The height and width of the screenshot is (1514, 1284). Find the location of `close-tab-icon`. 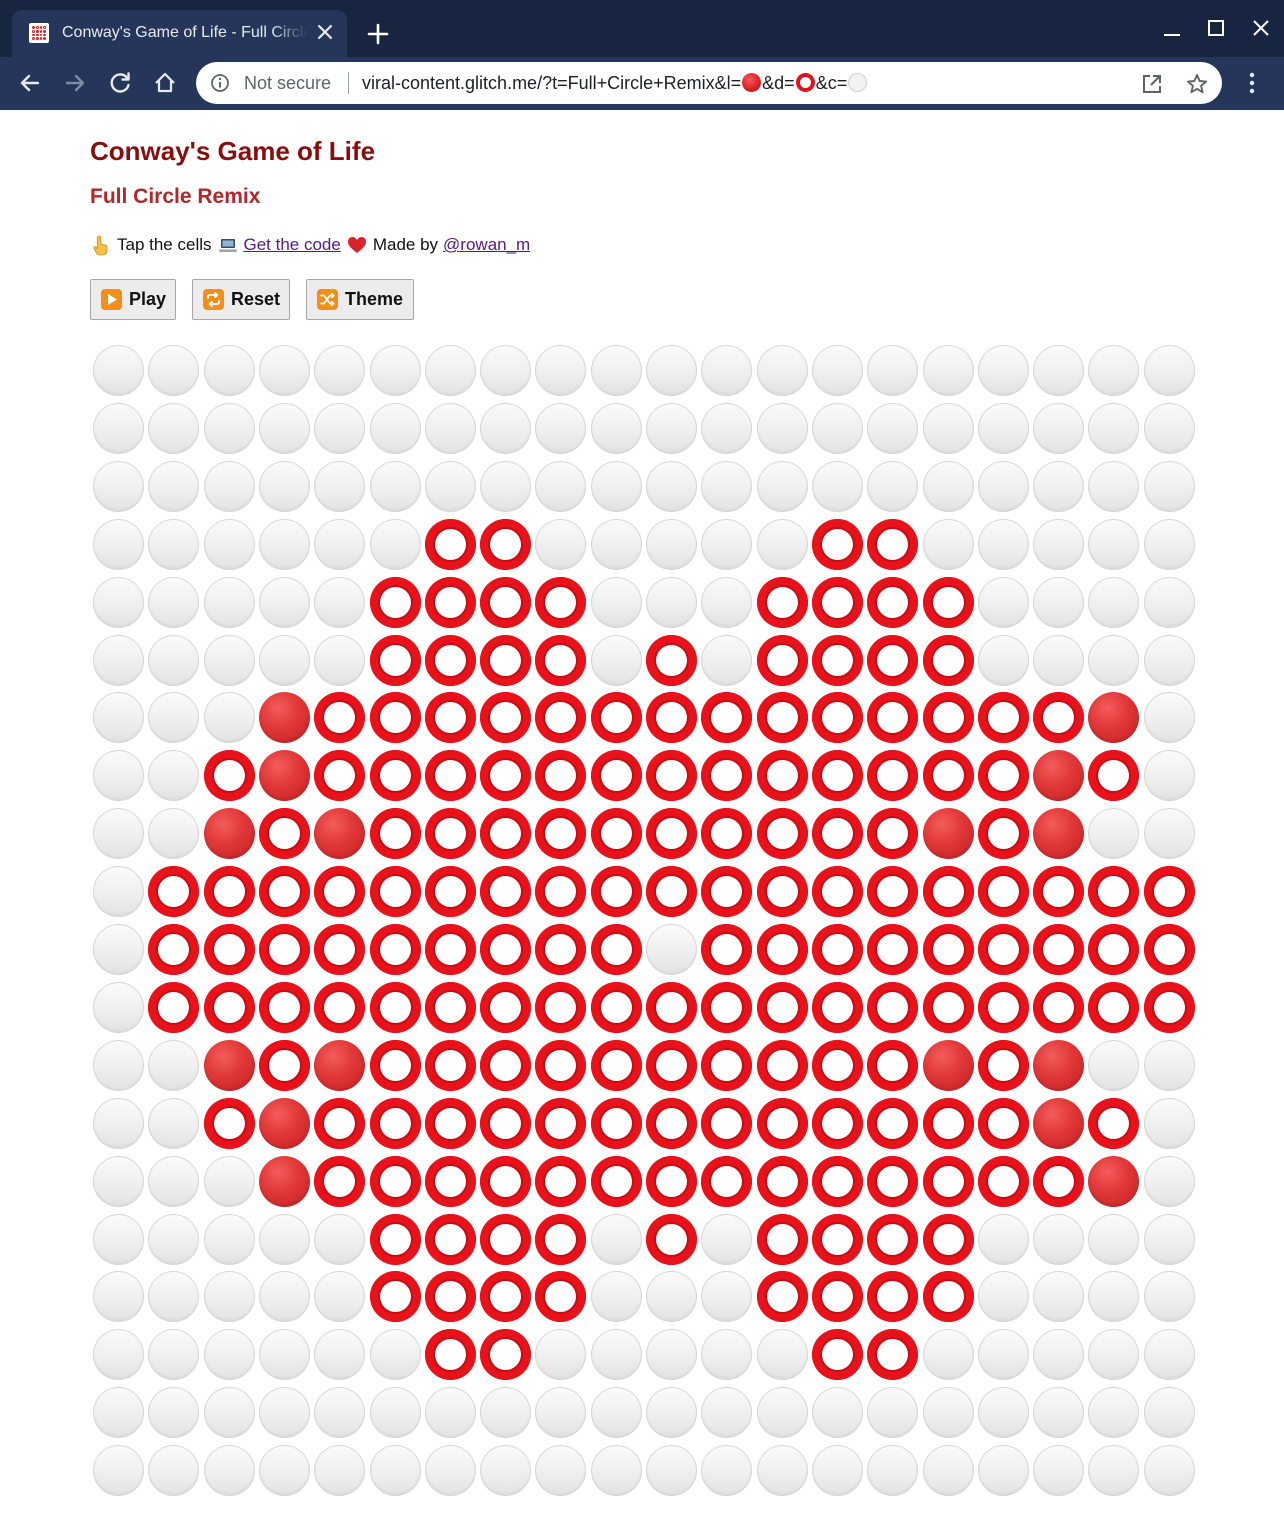

close-tab-icon is located at coordinates (325, 32).